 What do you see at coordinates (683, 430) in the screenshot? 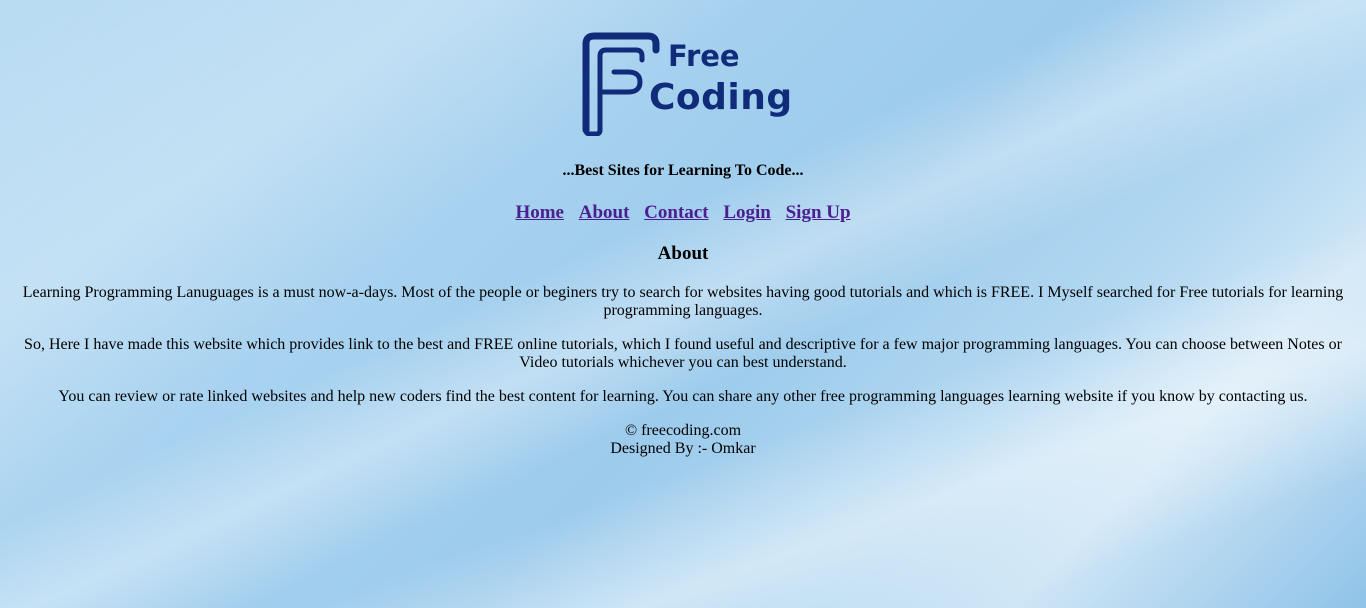
I see `footer-copyright: © freecoding.com` at bounding box center [683, 430].